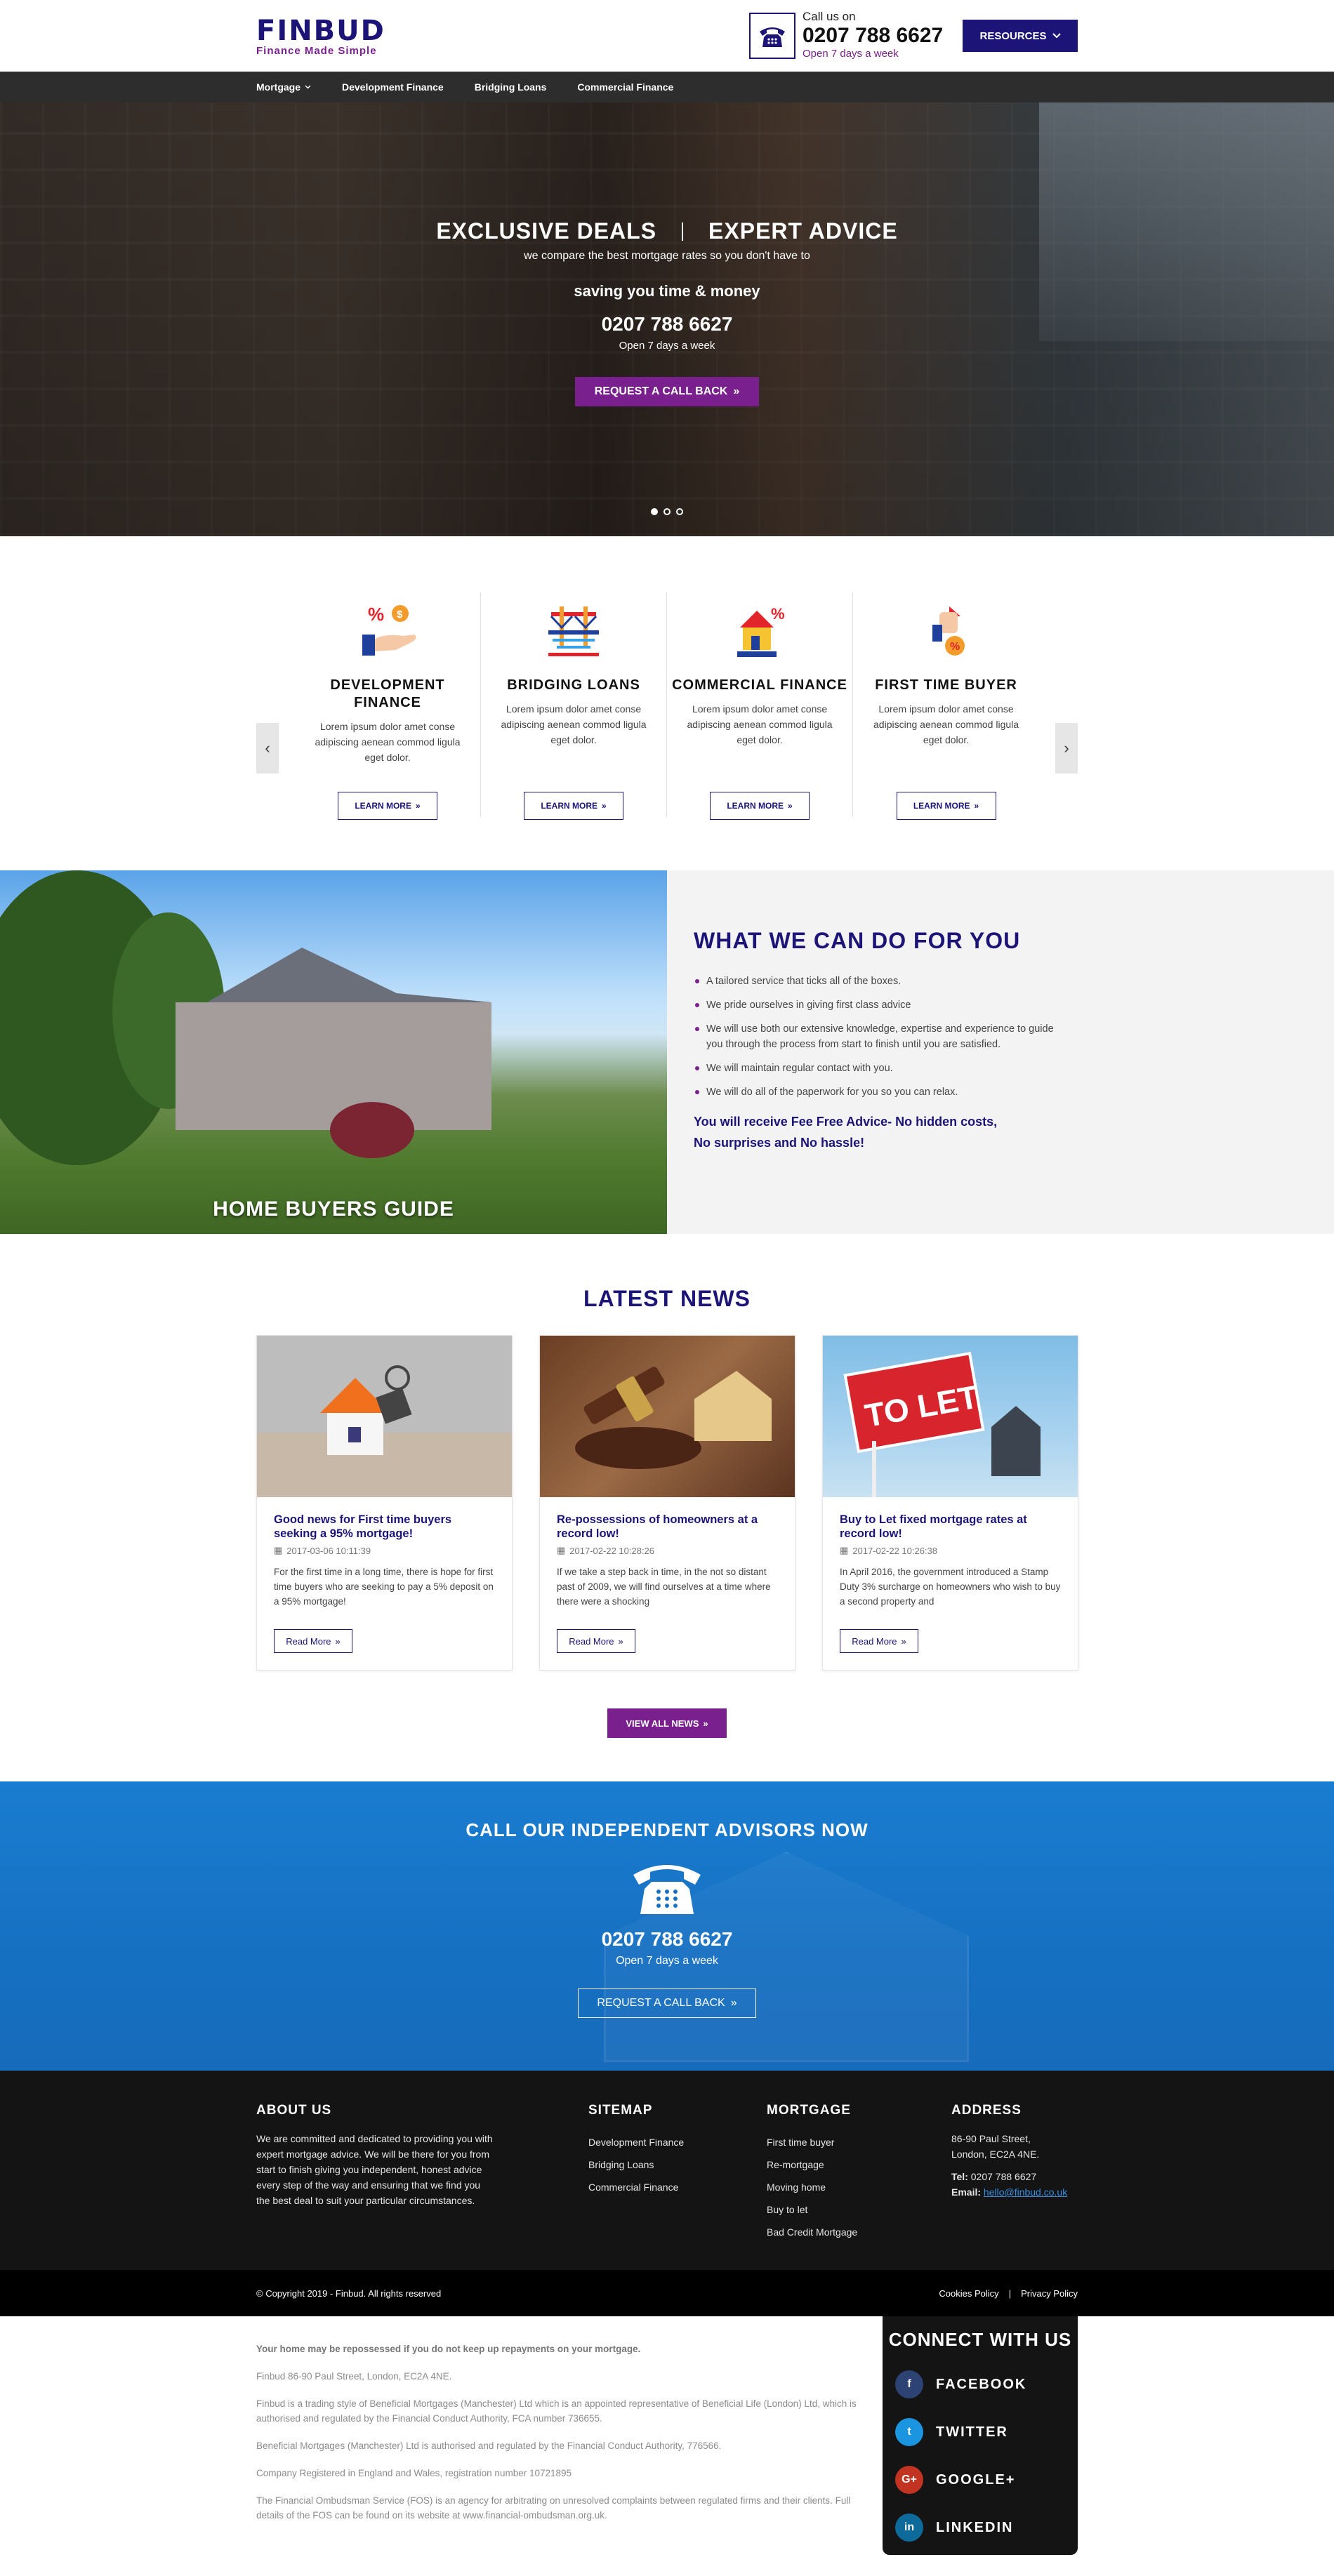  Describe the element at coordinates (1021, 36) in the screenshot. I see `resources-button: RESOURCES` at that location.